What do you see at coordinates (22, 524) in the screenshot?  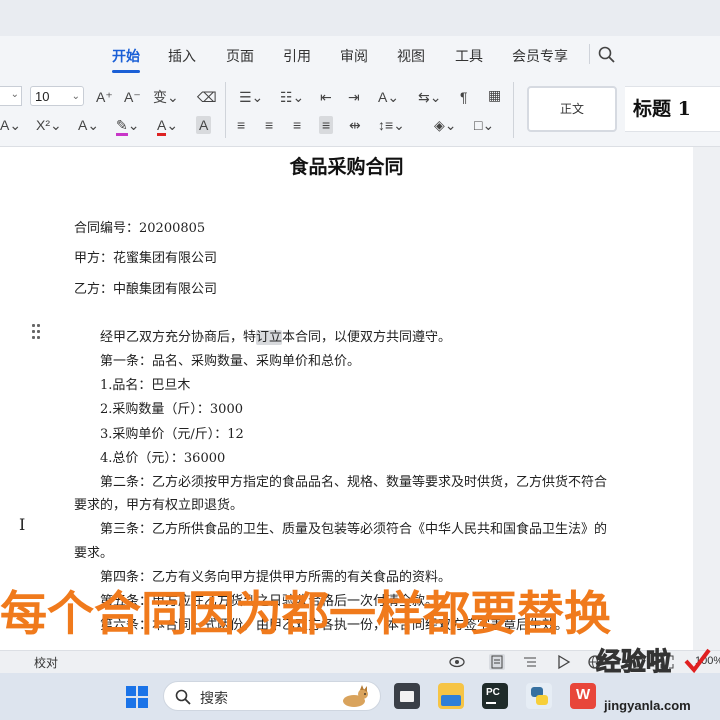 I see `i-beam-cursor-icon: I` at bounding box center [22, 524].